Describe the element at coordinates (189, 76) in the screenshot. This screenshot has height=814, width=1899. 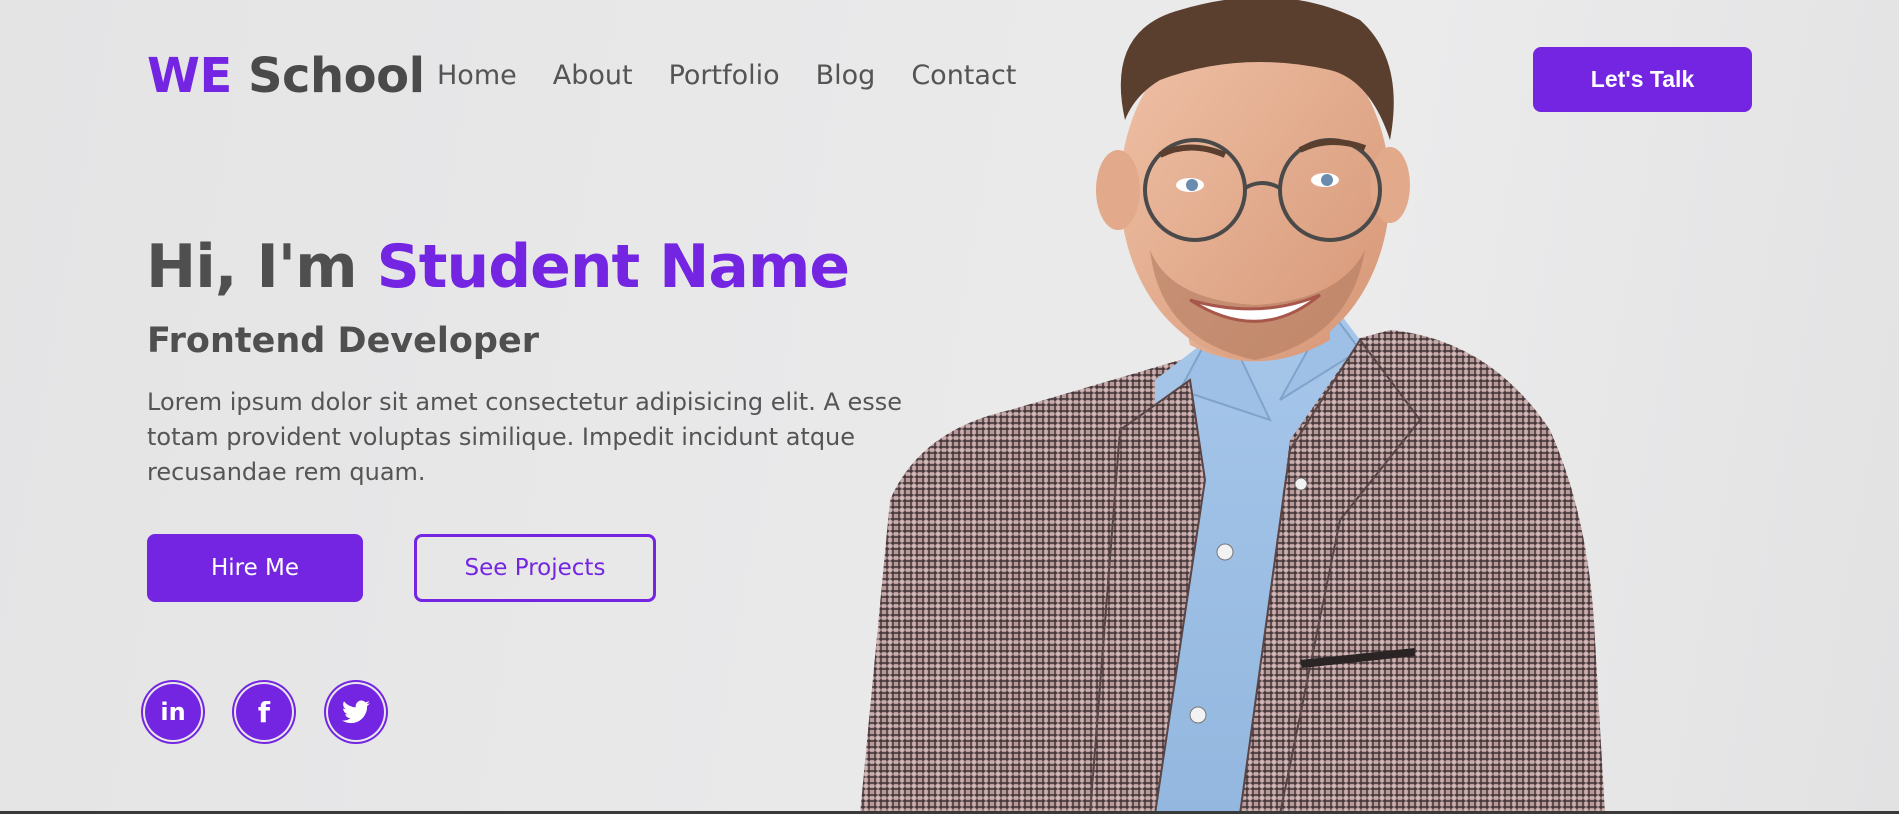
I see `logo-accent: WE` at that location.